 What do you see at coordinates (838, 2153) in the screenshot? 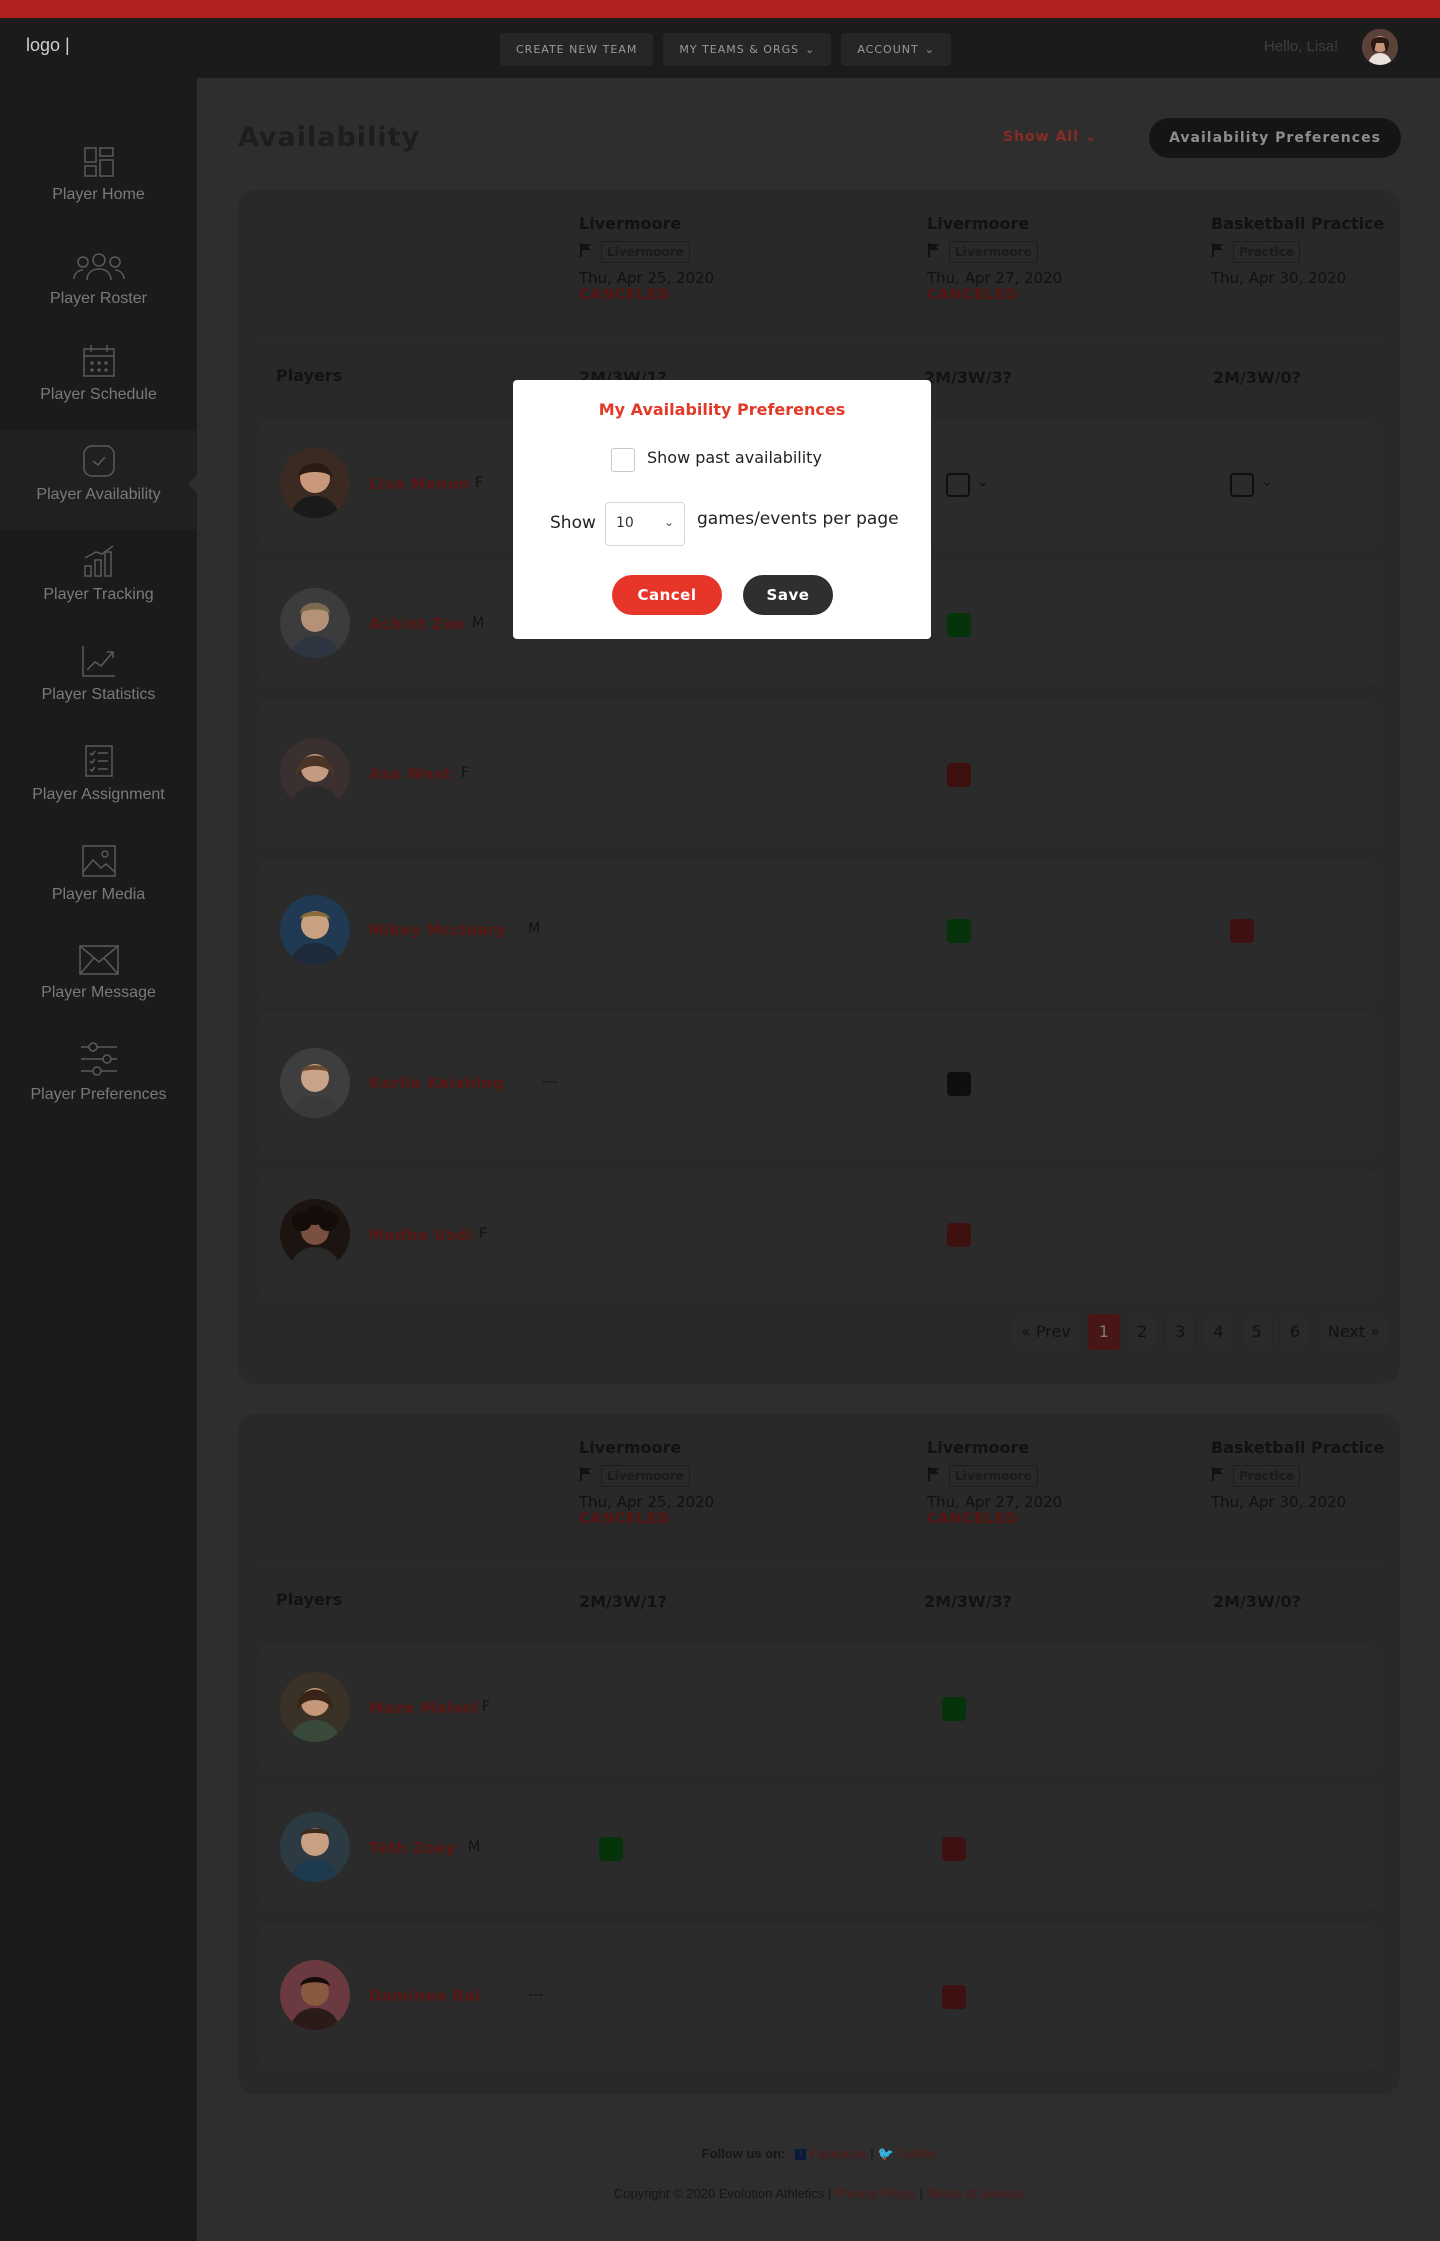
I see `facebook-link: Facebook` at bounding box center [838, 2153].